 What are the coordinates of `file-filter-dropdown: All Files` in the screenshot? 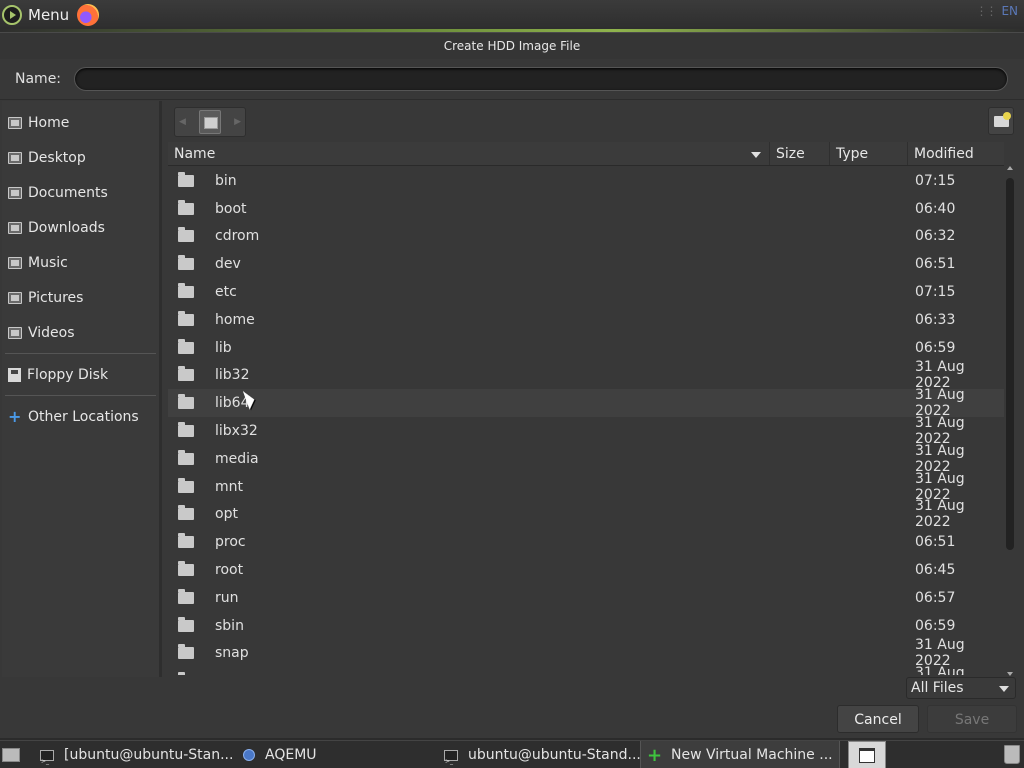 It's located at (961, 688).